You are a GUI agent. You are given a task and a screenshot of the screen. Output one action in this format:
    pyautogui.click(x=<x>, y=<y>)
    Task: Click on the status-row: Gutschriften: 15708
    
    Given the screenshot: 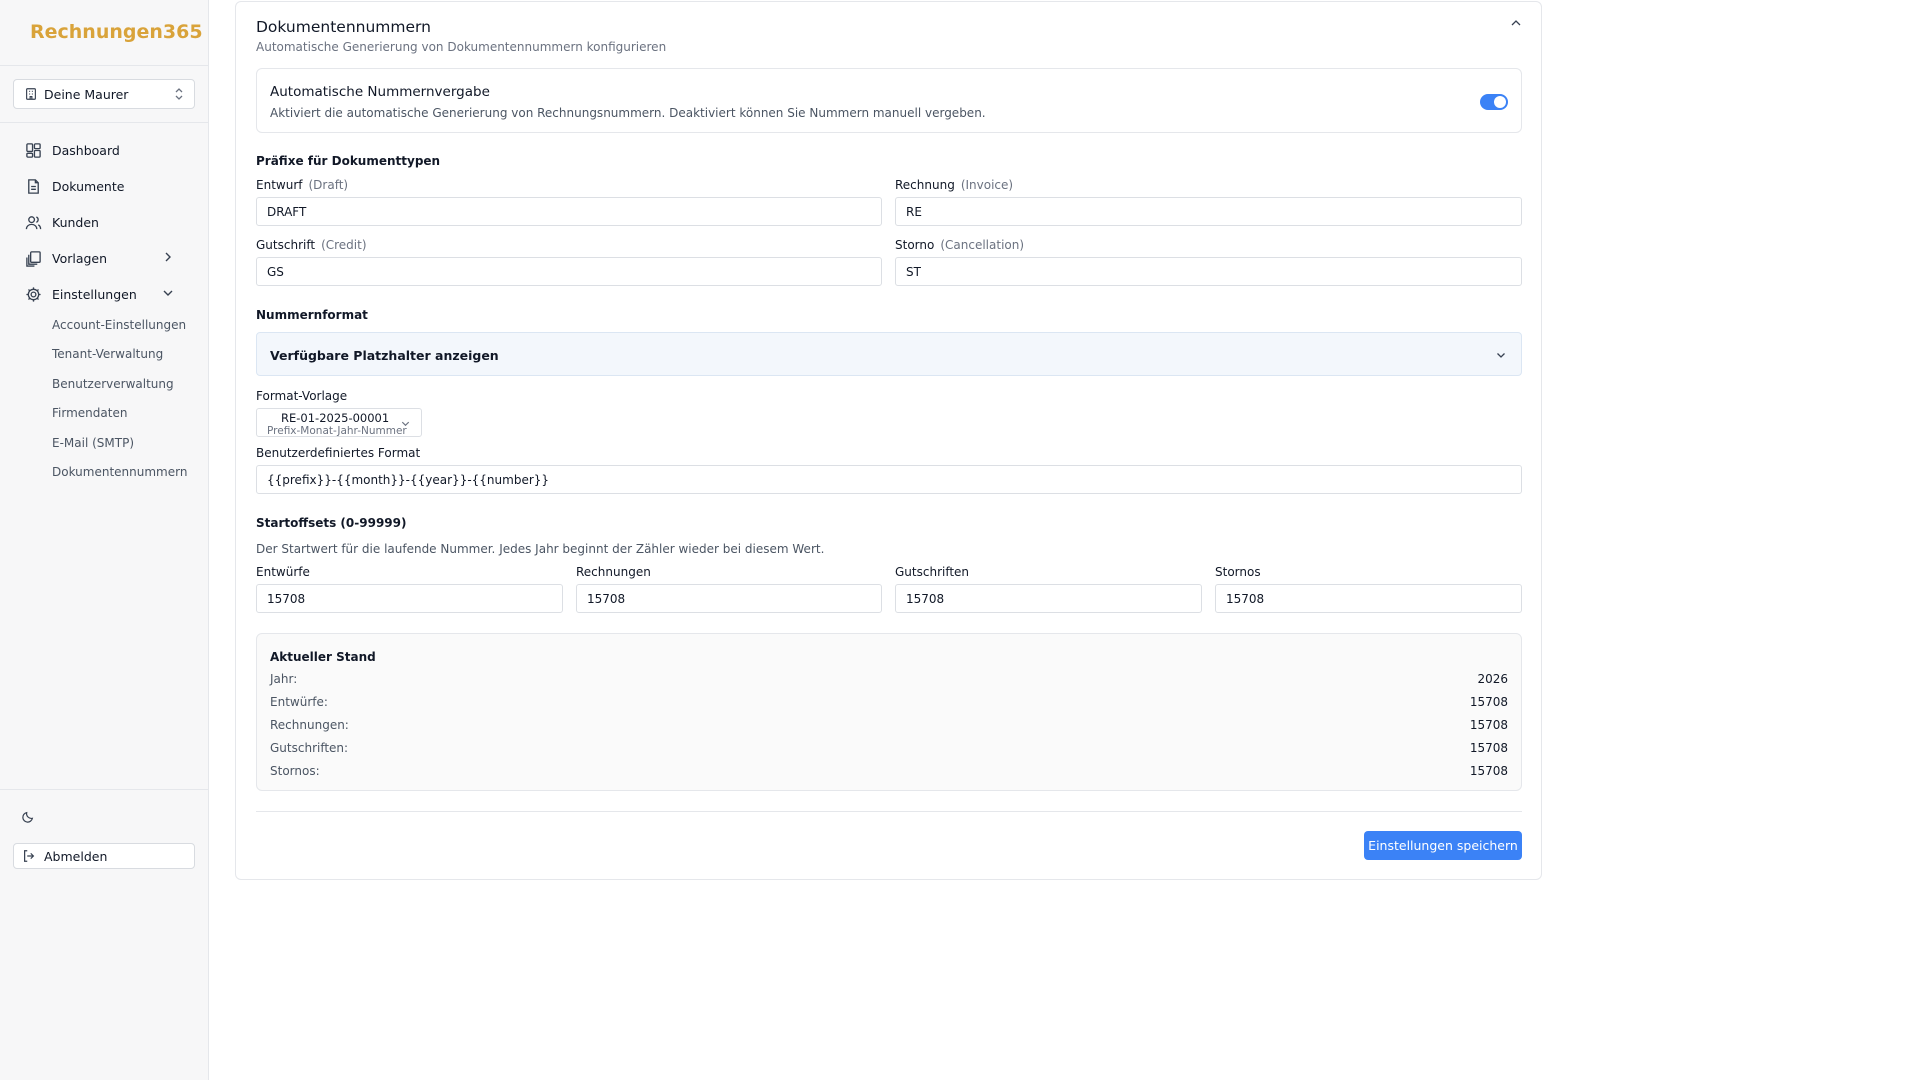 What is the action you would take?
    pyautogui.click(x=889, y=748)
    